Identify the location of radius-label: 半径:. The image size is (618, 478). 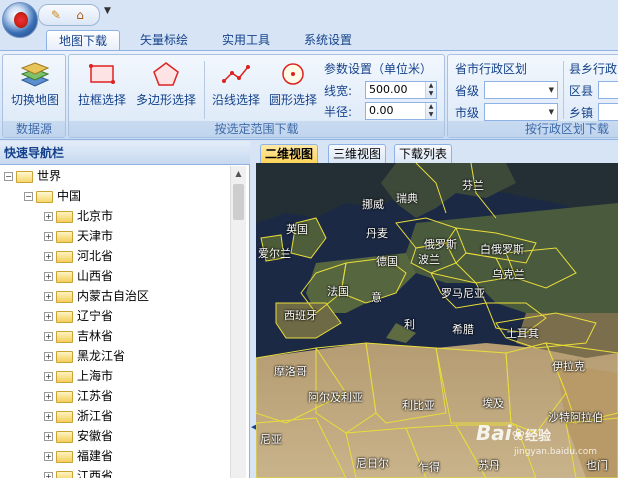
(338, 112).